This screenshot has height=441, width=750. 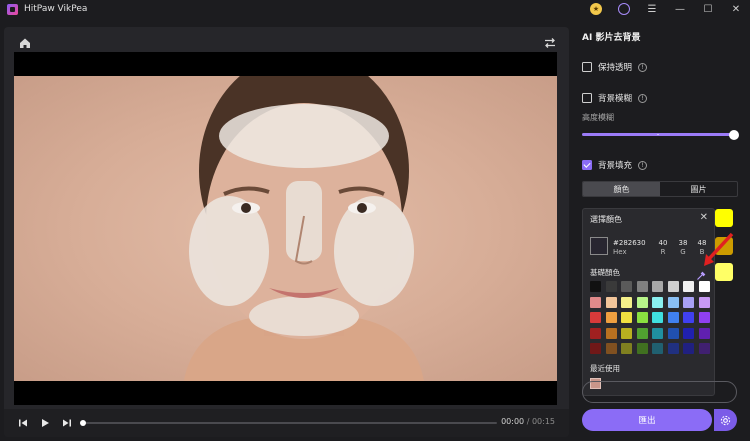 I want to click on green-label: G, so click(x=683, y=252).